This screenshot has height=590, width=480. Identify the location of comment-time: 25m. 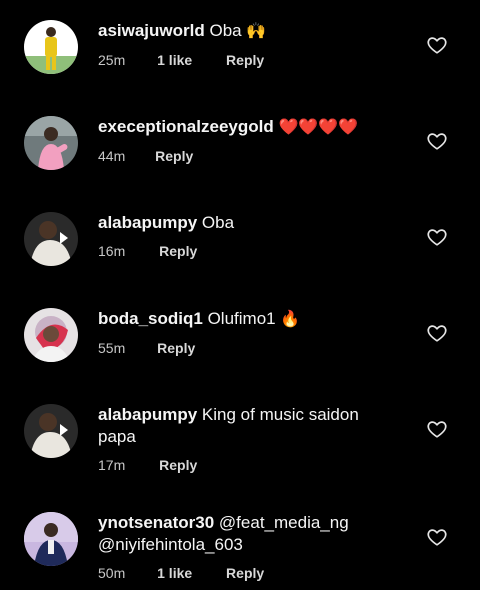
(112, 60).